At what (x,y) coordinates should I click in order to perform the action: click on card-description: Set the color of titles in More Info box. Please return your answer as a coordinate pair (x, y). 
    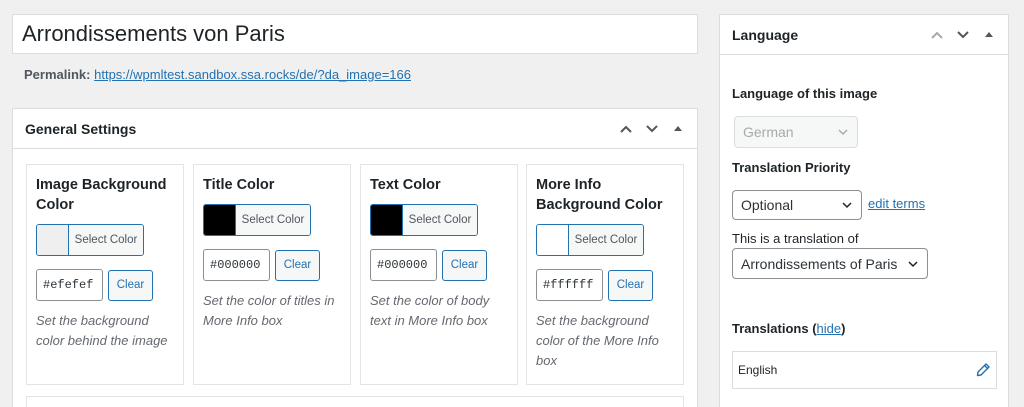
    Looking at the image, I should click on (269, 310).